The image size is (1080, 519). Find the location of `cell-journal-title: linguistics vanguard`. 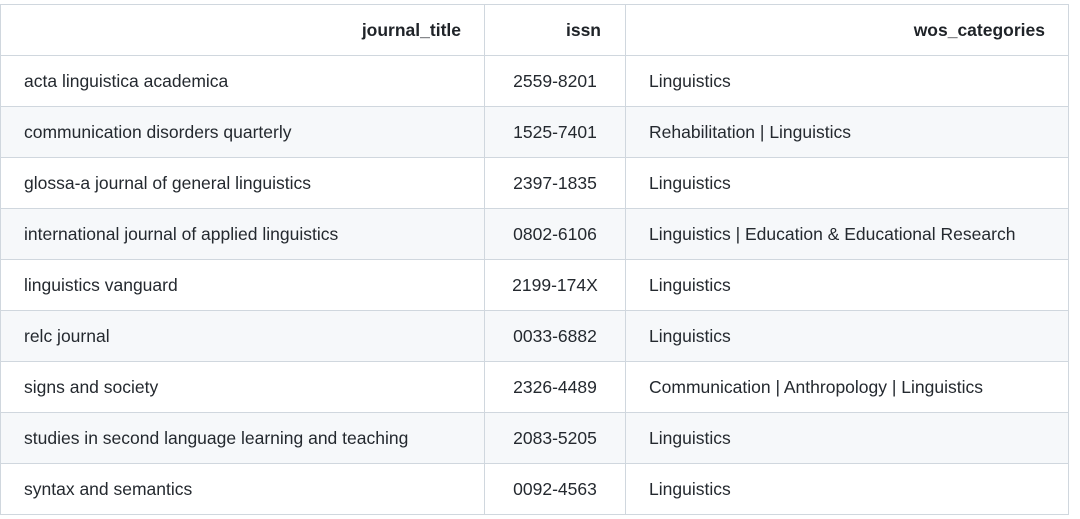

cell-journal-title: linguistics vanguard is located at coordinates (242, 285).